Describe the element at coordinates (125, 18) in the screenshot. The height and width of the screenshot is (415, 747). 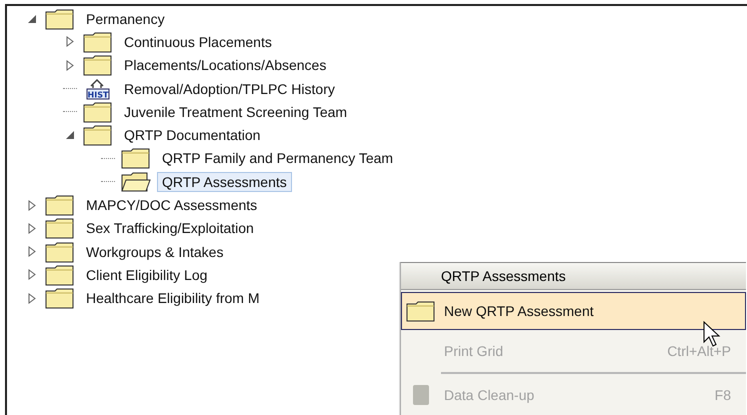
I see `tree-item: Permanency` at that location.